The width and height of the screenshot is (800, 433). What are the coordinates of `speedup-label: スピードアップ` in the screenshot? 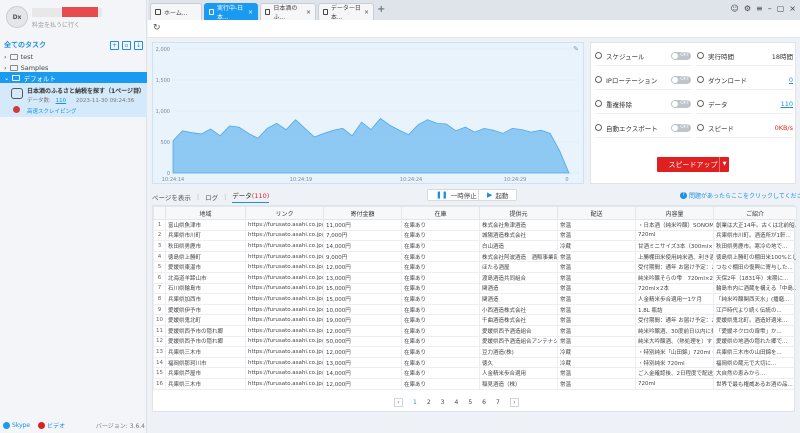 It's located at (693, 164).